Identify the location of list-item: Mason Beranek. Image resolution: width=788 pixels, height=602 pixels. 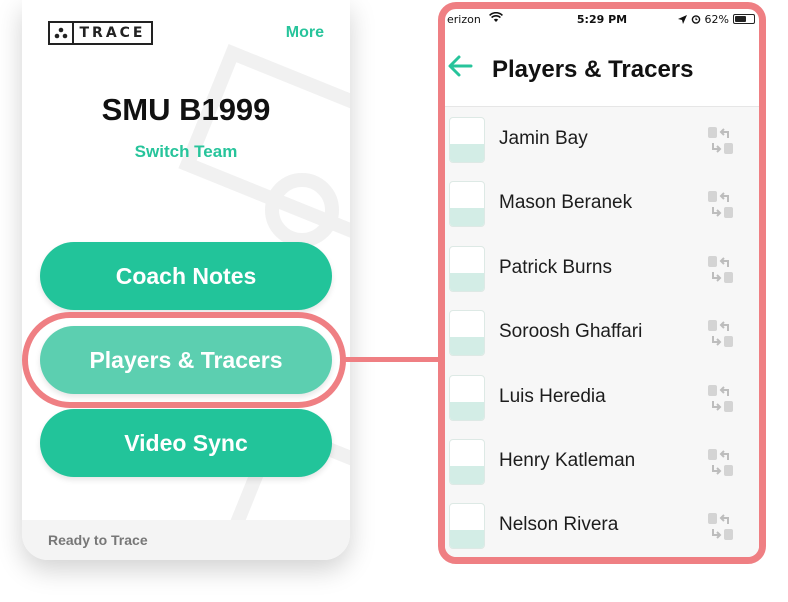
(602, 203).